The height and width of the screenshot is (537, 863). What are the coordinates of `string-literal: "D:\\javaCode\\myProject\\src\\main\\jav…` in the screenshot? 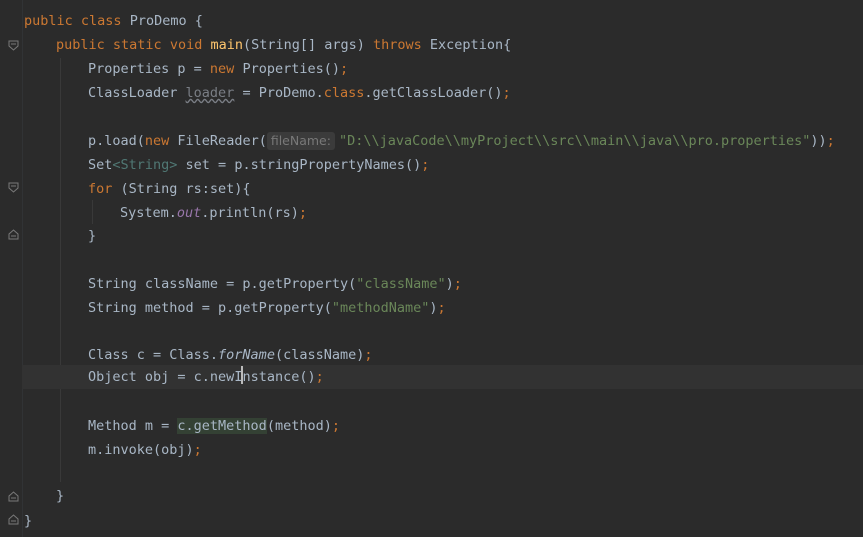 It's located at (574, 141).